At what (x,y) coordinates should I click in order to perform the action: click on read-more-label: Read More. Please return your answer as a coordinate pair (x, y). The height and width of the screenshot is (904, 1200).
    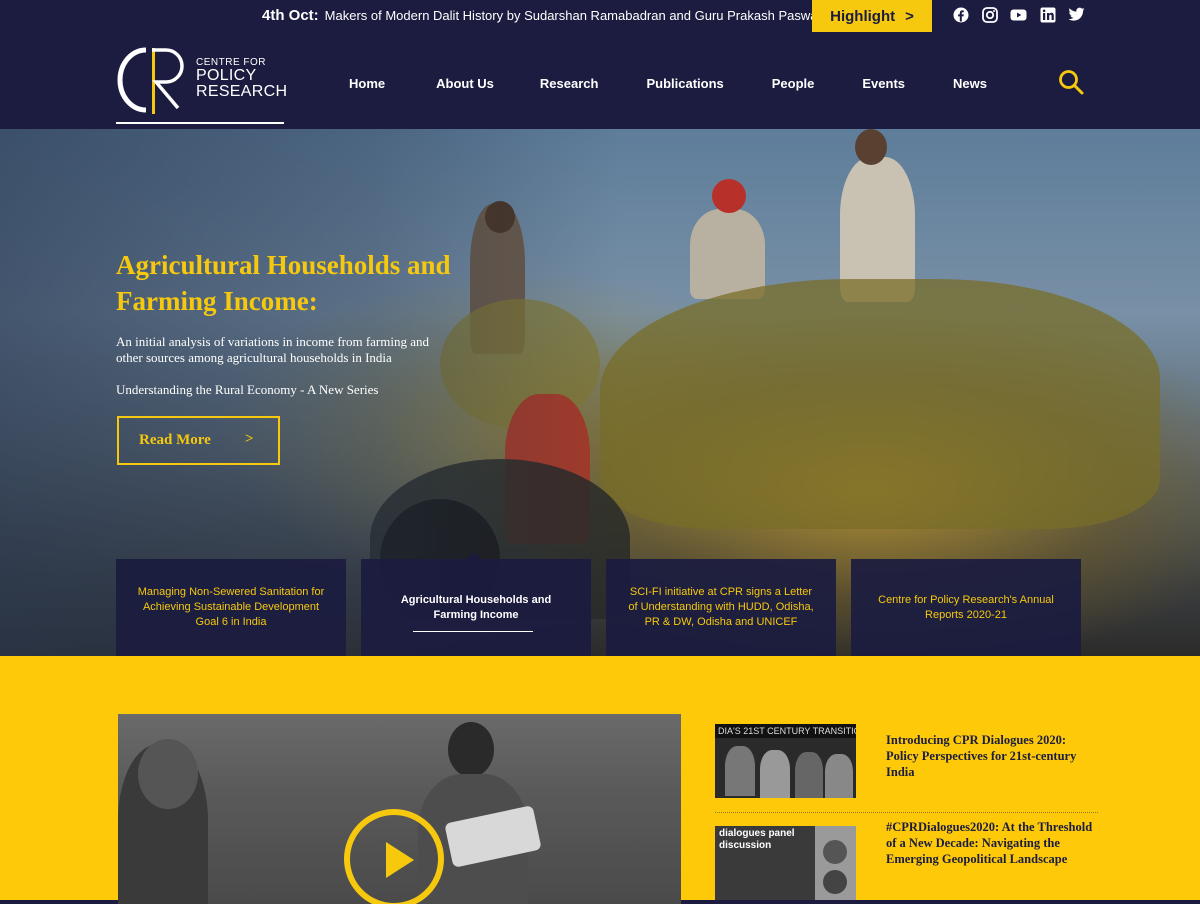
    Looking at the image, I should click on (175, 440).